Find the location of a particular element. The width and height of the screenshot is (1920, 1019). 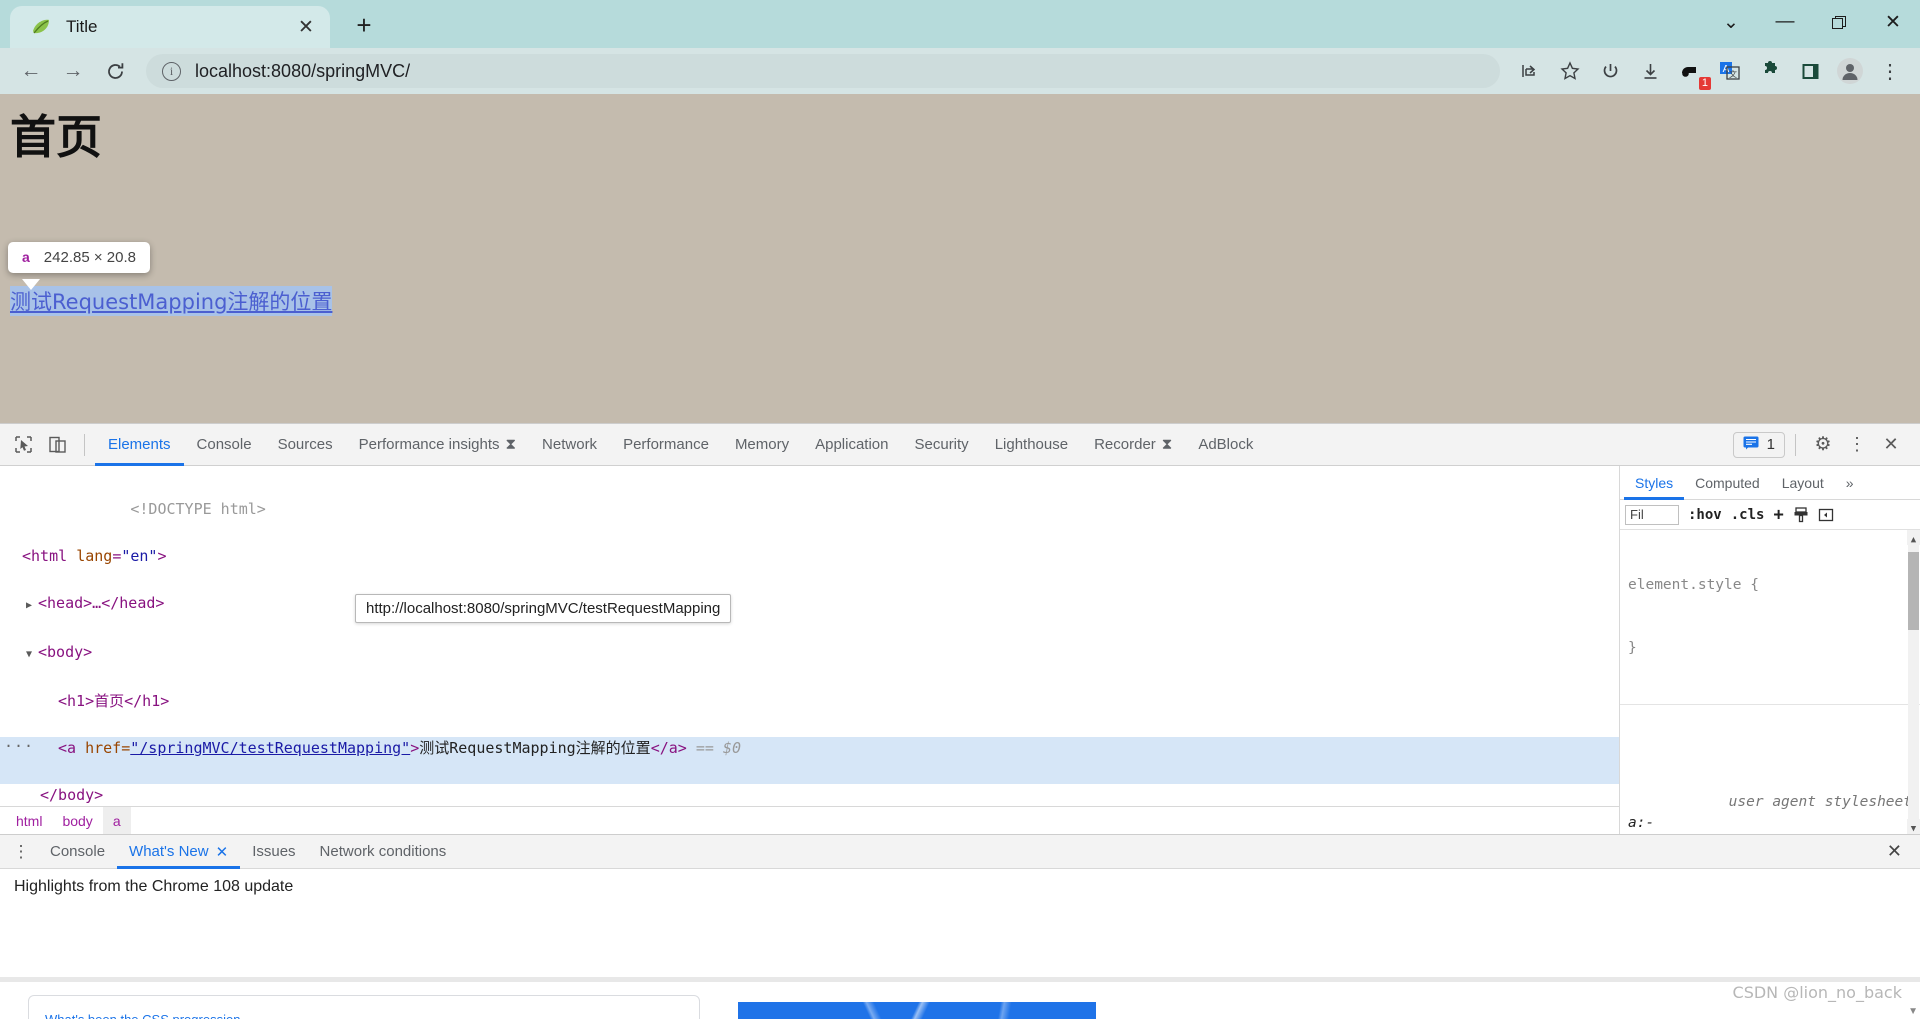

close-window-icon: ✕ is located at coordinates (1893, 22).